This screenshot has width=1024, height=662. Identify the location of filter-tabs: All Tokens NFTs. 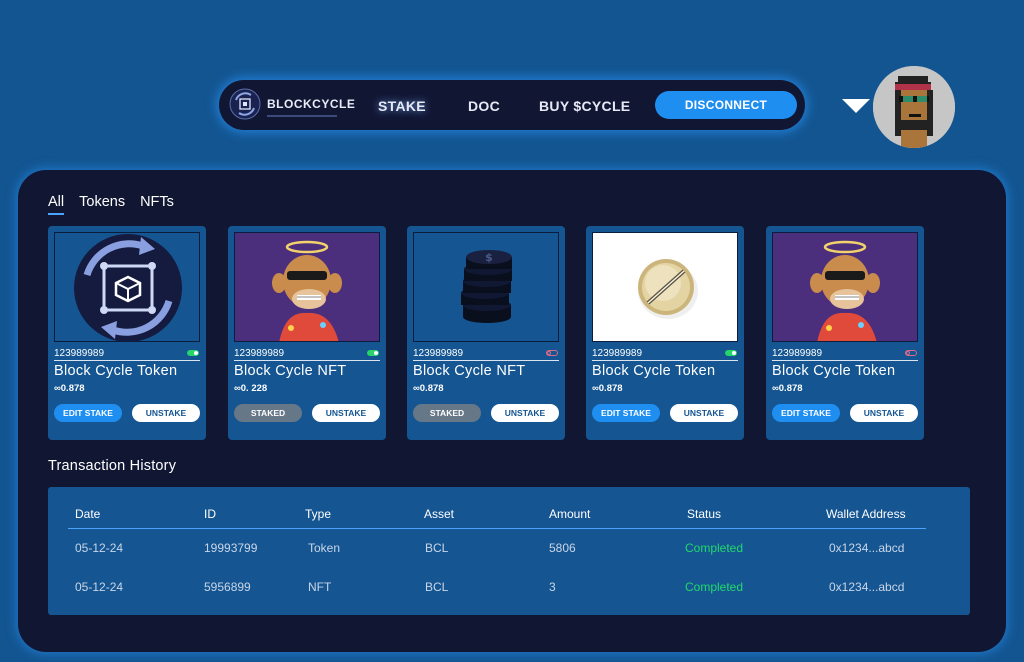
(111, 204).